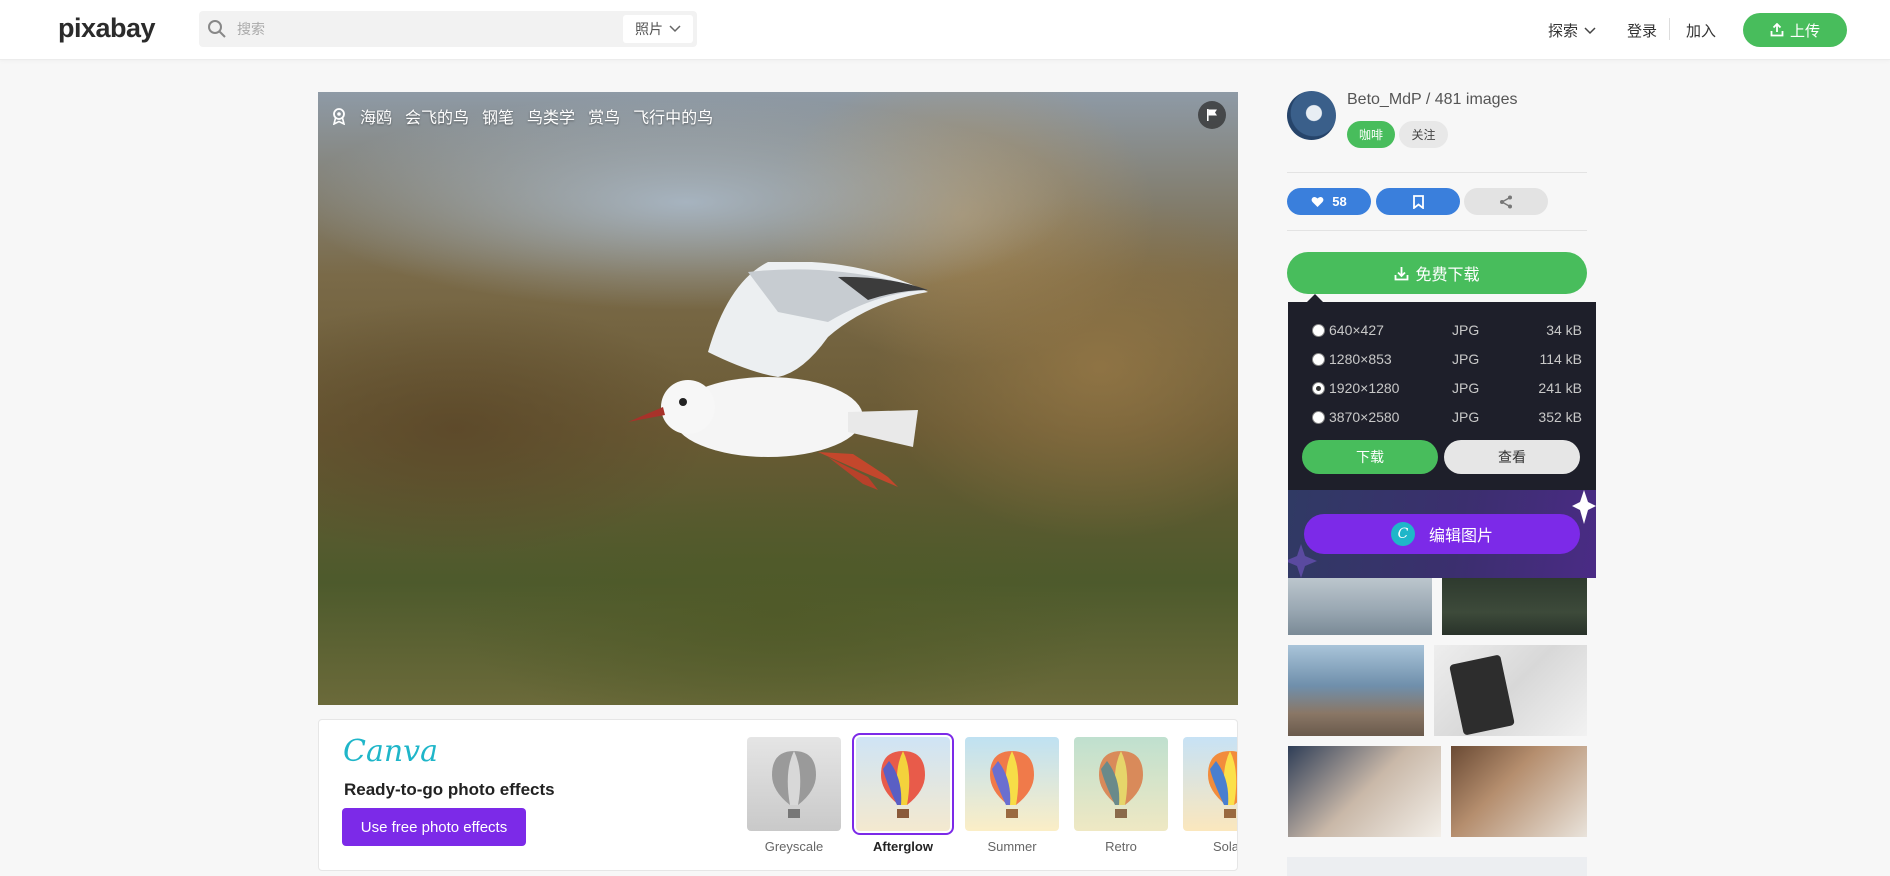 The height and width of the screenshot is (876, 1890). Describe the element at coordinates (1402, 534) in the screenshot. I see `canva-c-icon: C` at that location.